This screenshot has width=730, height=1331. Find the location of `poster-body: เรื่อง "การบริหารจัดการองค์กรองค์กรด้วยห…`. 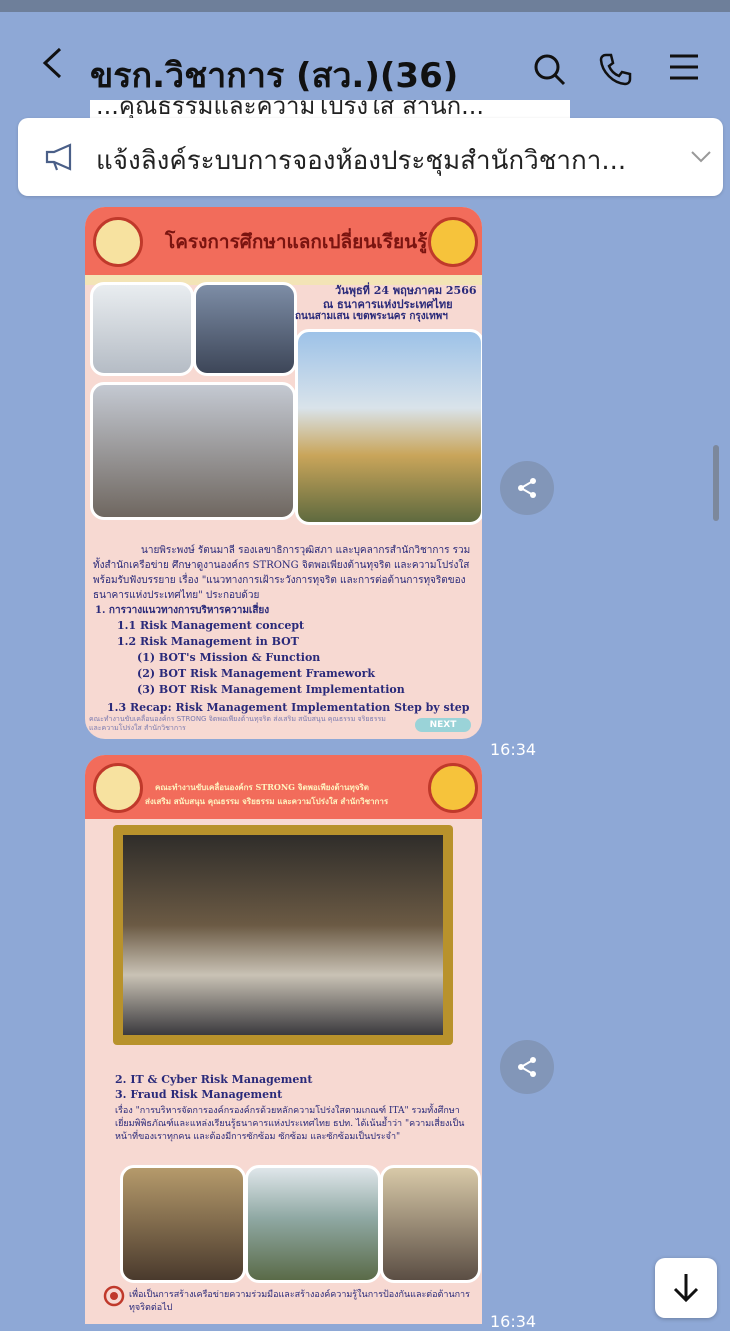

poster-body: เรื่อง "การบริหารจัดการองค์กรองค์กรด้วยห… is located at coordinates (290, 1124).